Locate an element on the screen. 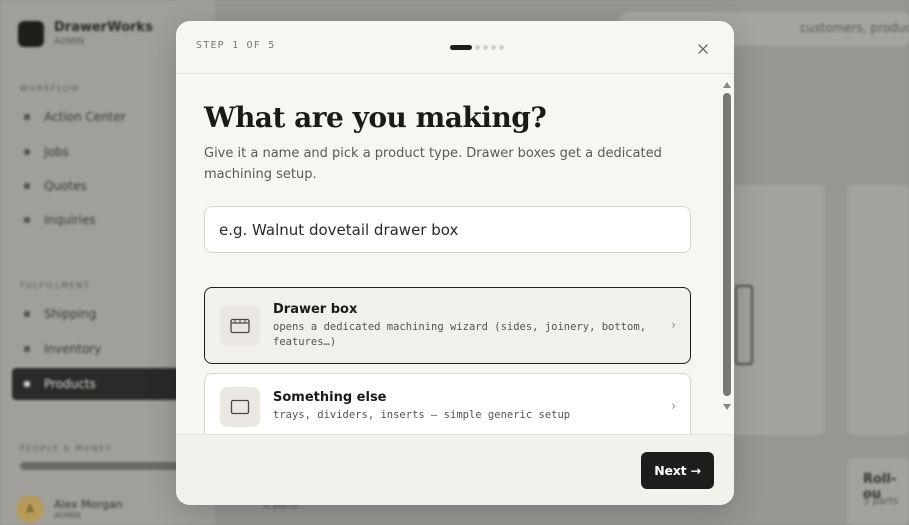  sidebar-item-label: Shipping is located at coordinates (70, 314).